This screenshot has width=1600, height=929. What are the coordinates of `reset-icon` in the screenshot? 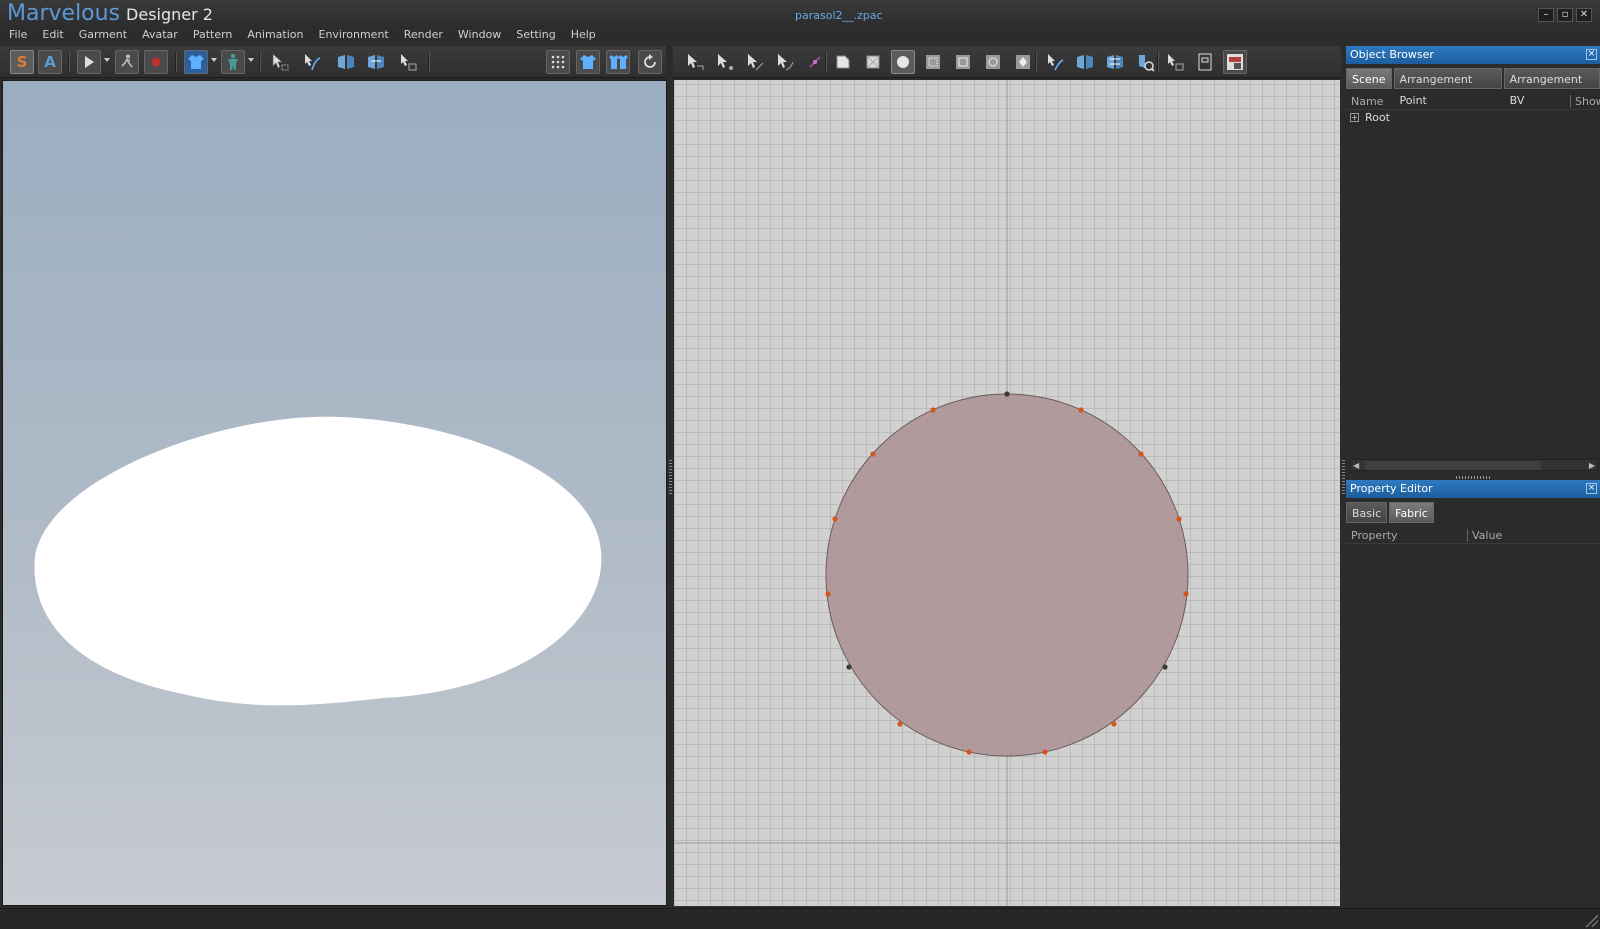 It's located at (650, 62).